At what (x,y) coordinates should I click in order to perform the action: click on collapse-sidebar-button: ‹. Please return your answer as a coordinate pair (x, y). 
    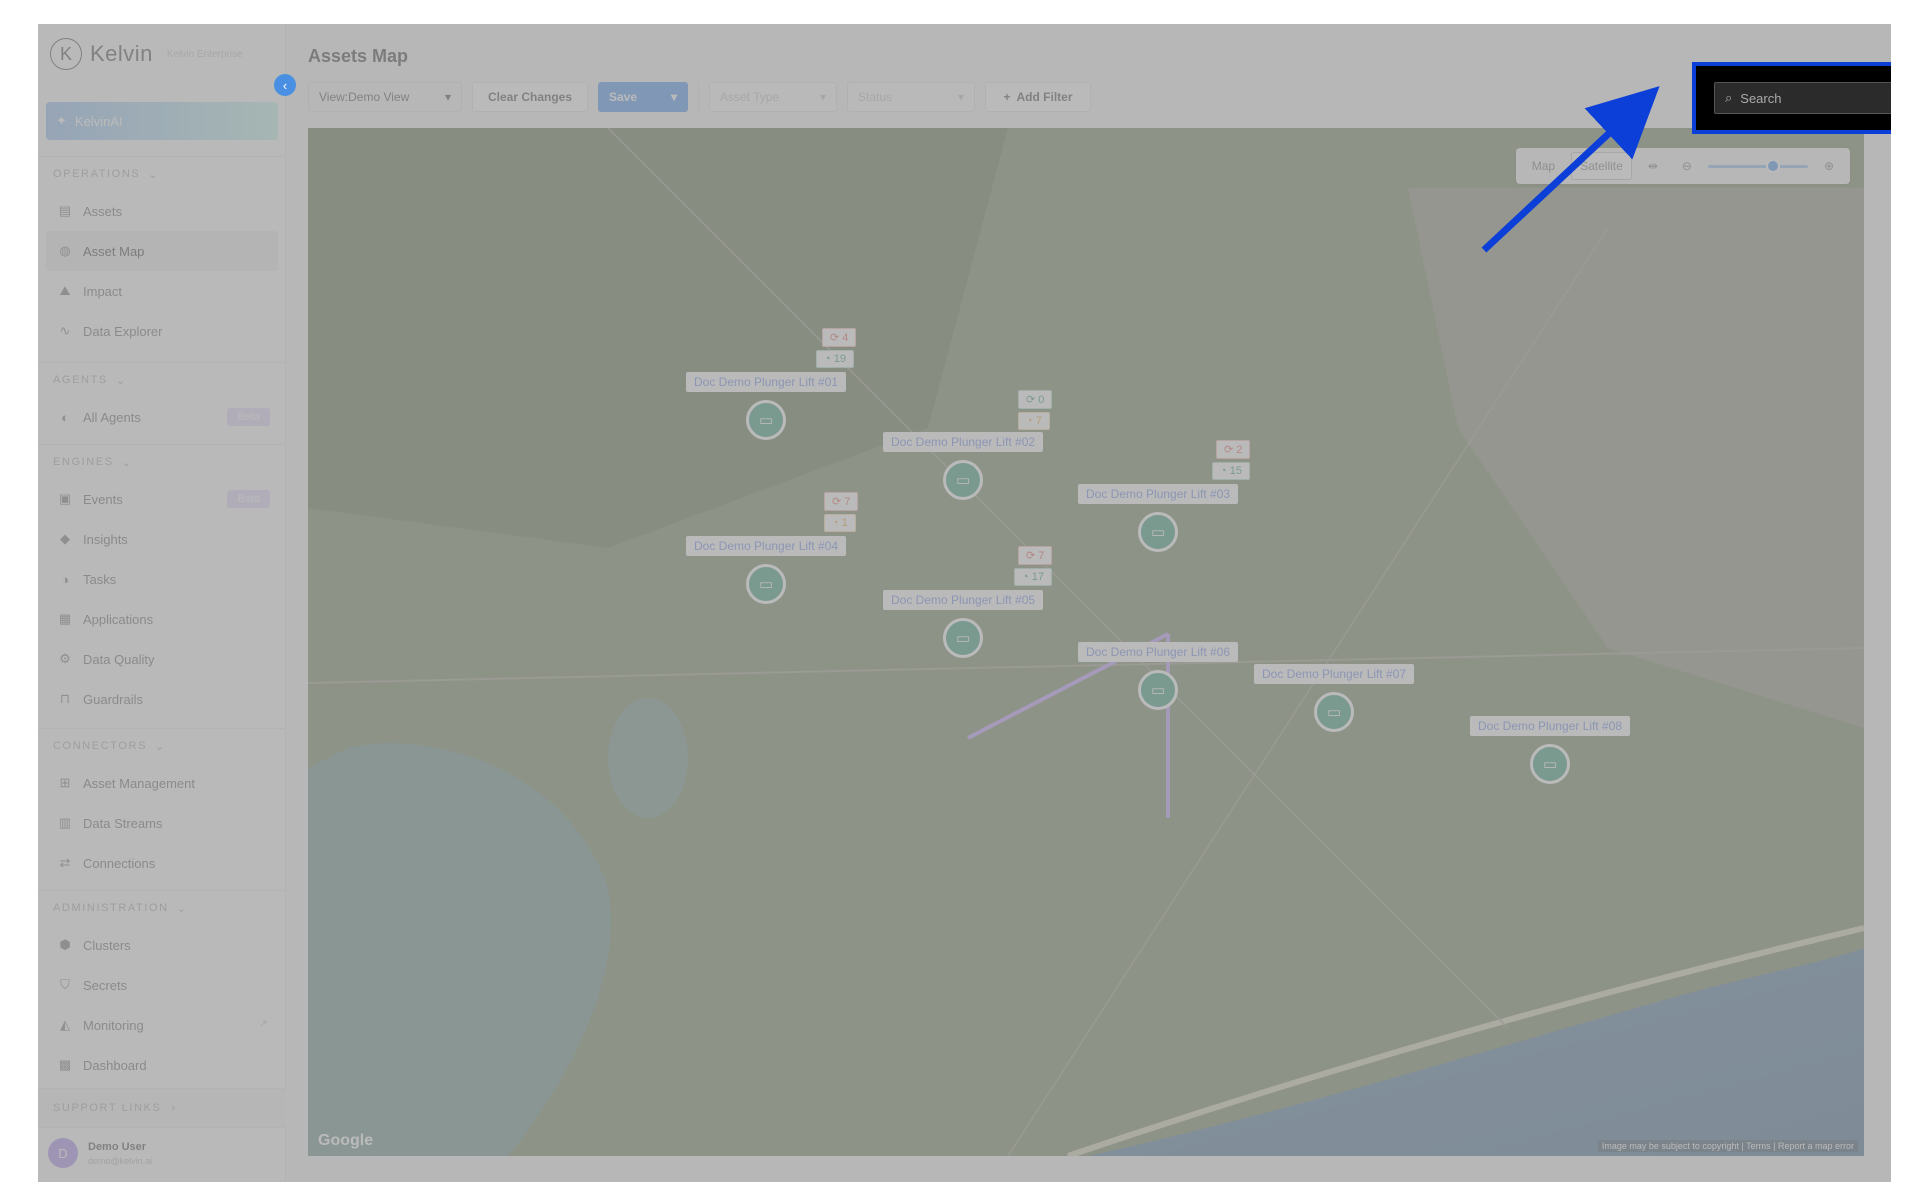
    Looking at the image, I should click on (285, 85).